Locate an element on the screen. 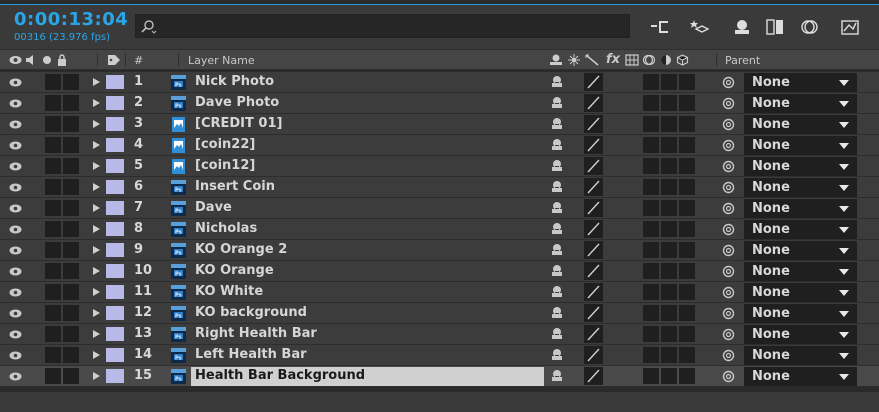 This screenshot has height=412, width=879. layer-name: Dave Photo is located at coordinates (237, 102).